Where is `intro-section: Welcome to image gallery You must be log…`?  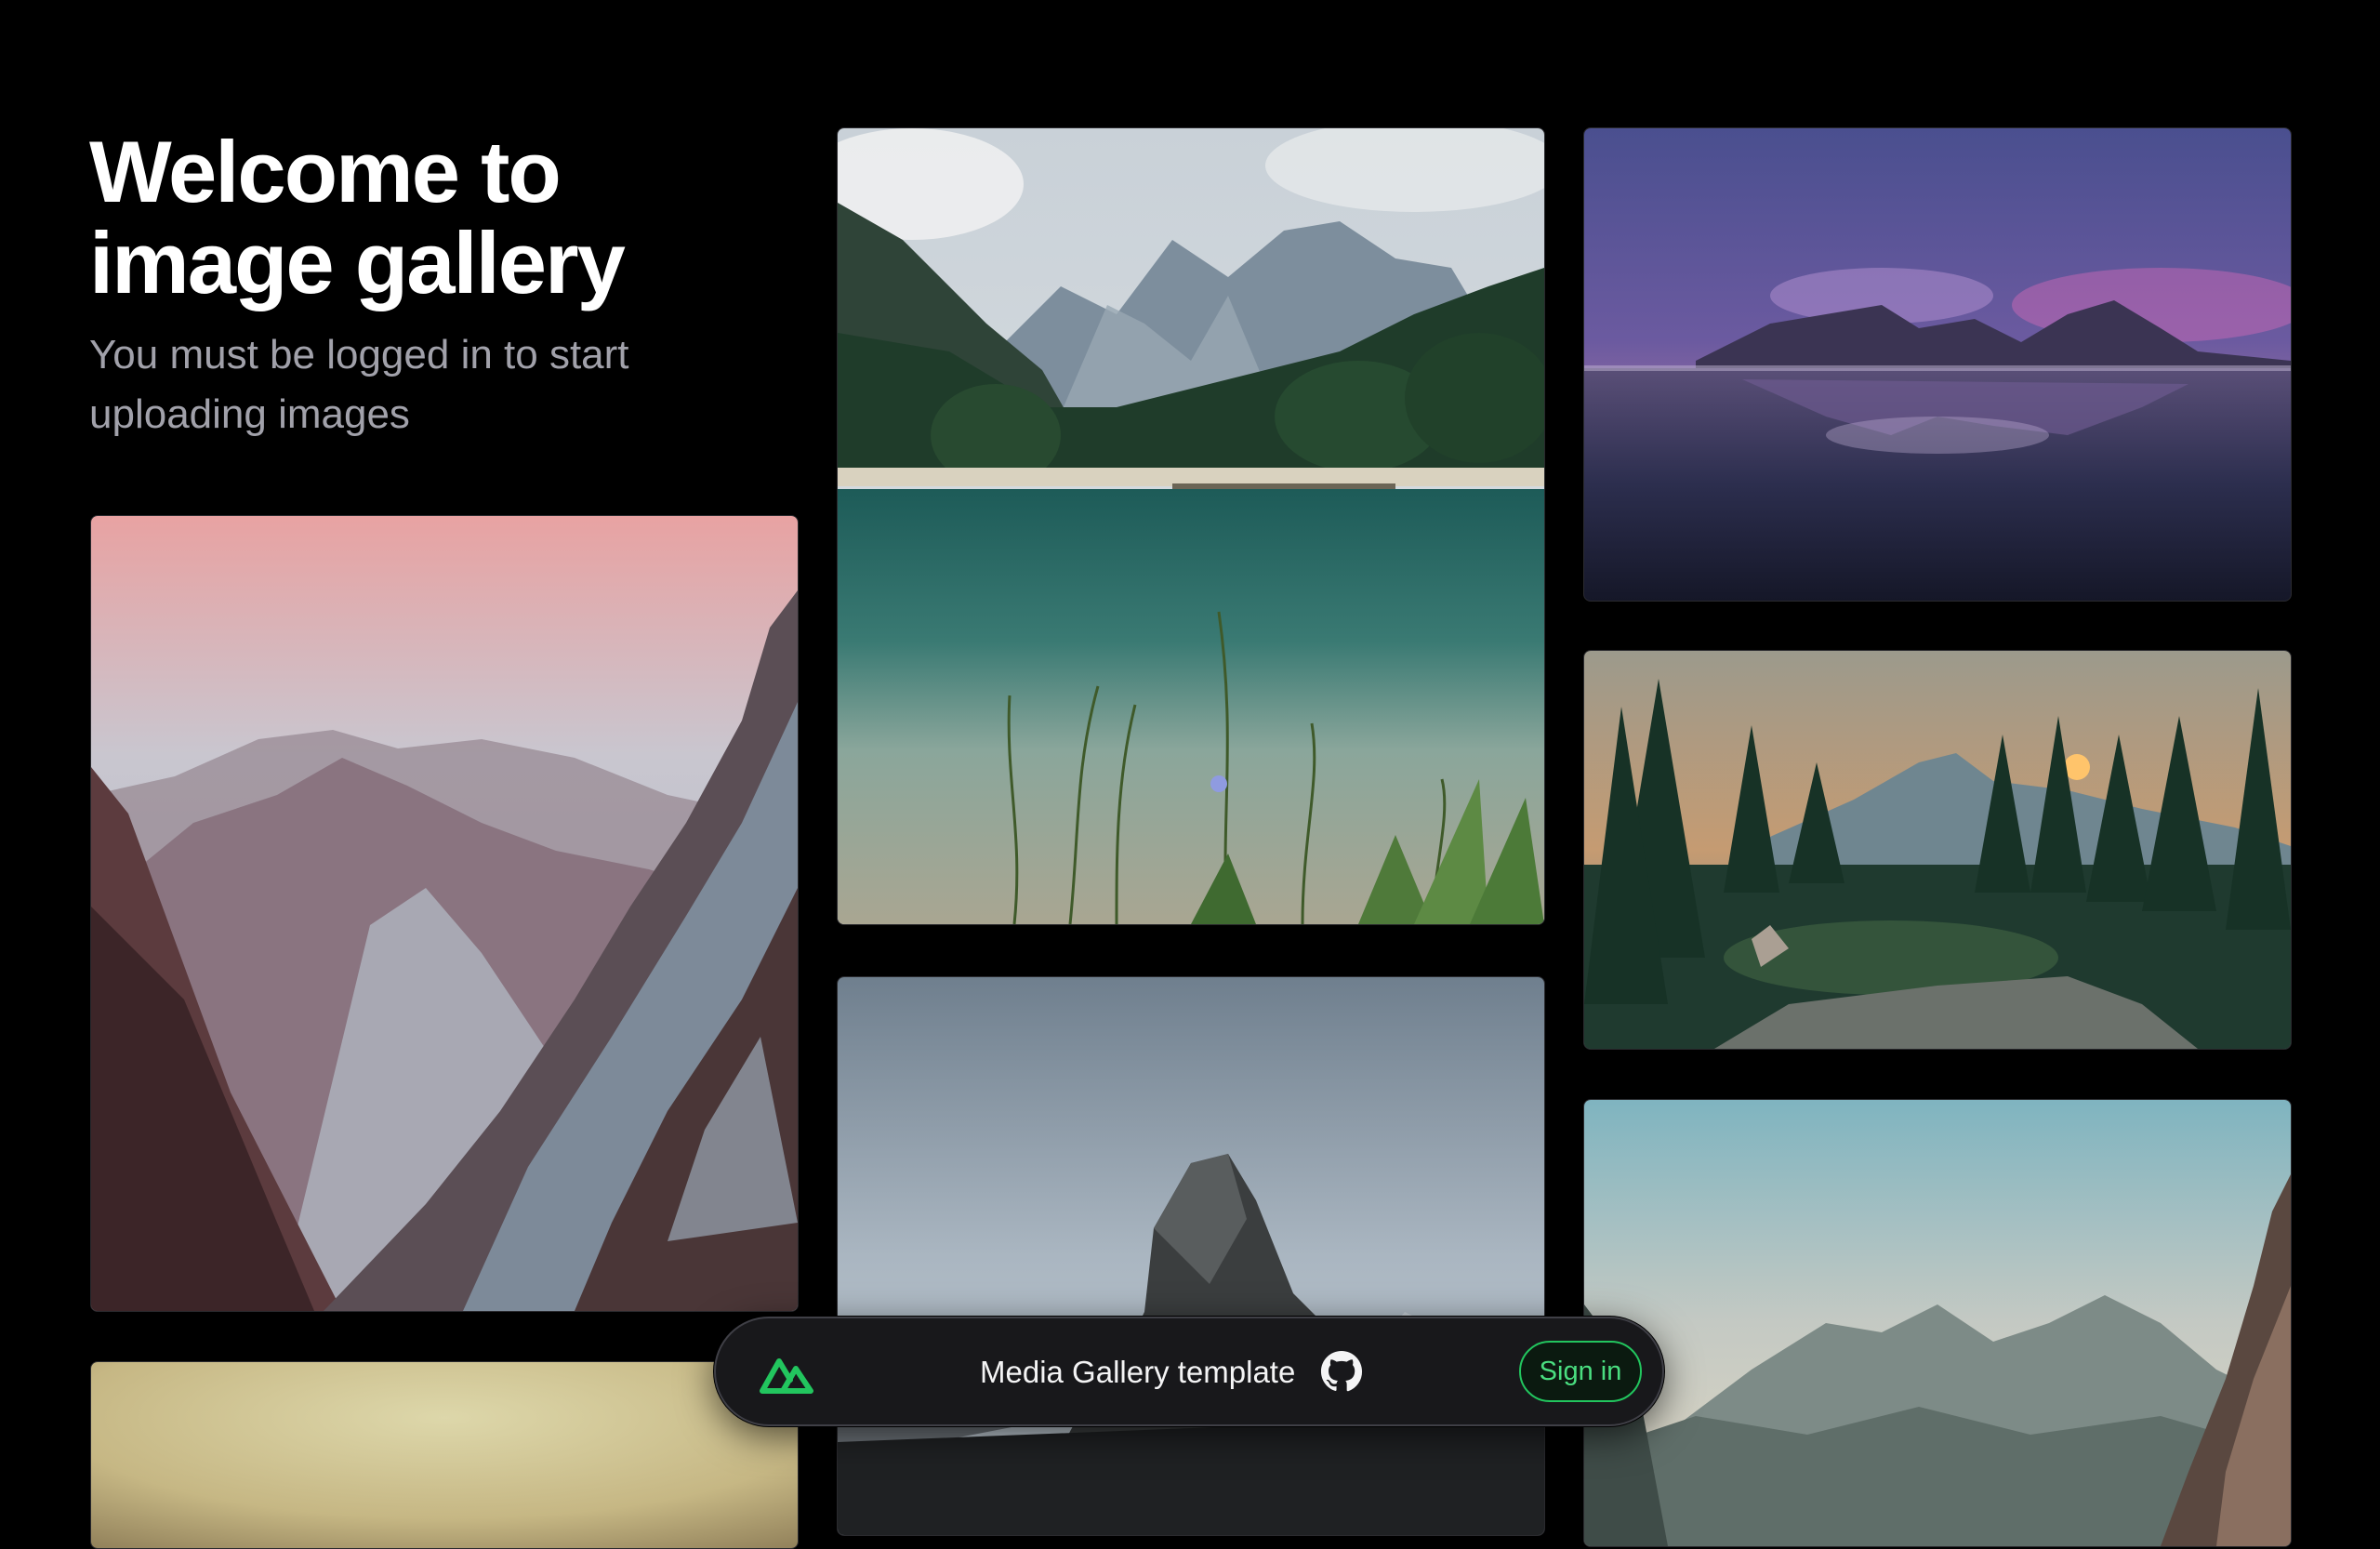
intro-section: Welcome to image gallery You must be log… is located at coordinates (433, 285).